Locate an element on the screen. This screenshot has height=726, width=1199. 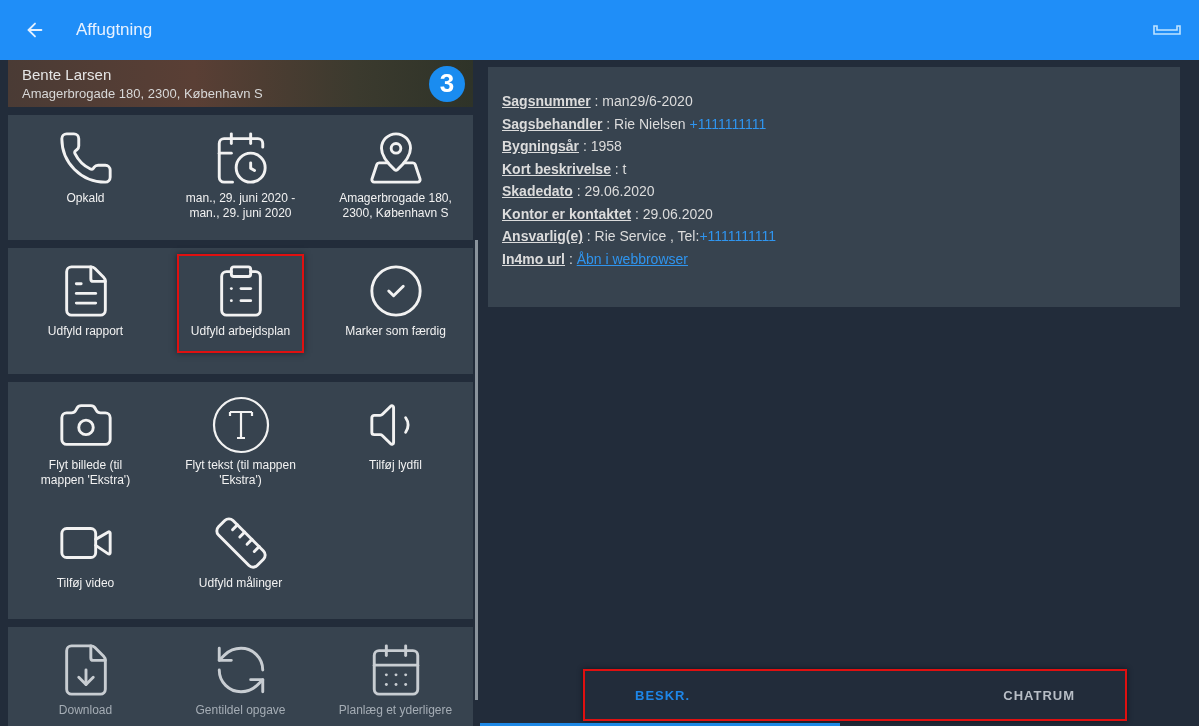
action-button: Udfyld rapport is located at coordinates (85, 303).